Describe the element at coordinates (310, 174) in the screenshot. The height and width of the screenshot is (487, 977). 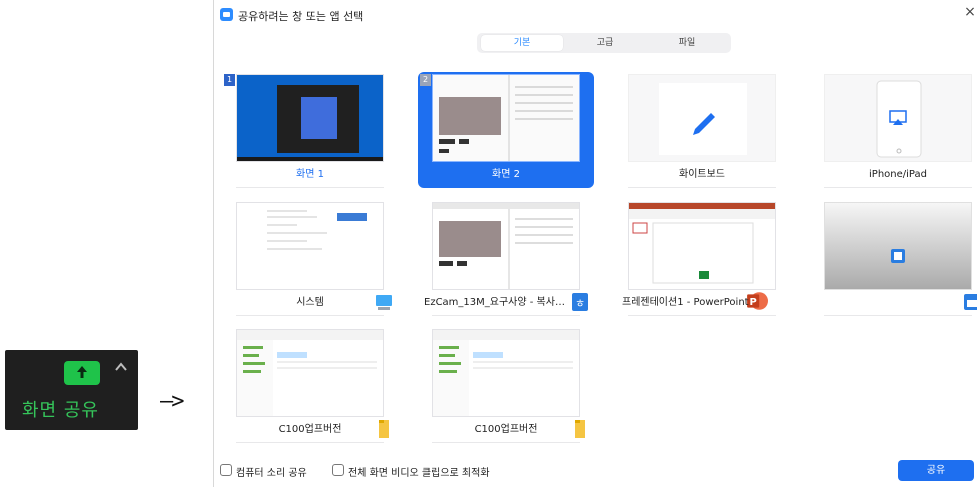
I see `tile-label: 화면 1` at that location.